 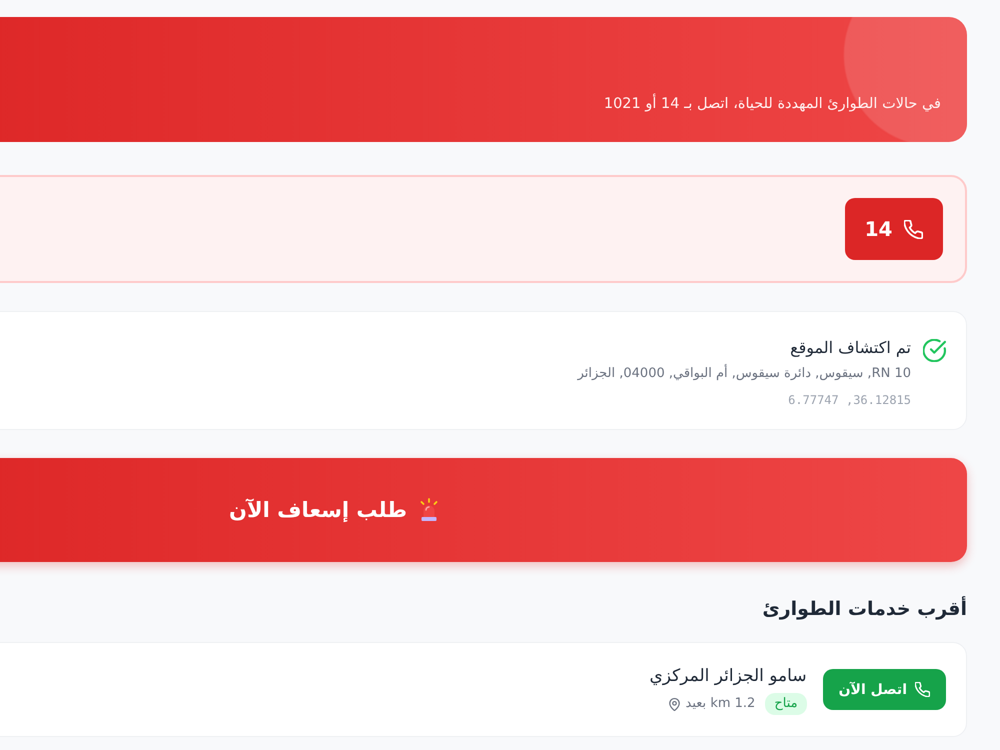 I want to click on service-name: سامو الجزائر المركزي, so click(x=728, y=676).